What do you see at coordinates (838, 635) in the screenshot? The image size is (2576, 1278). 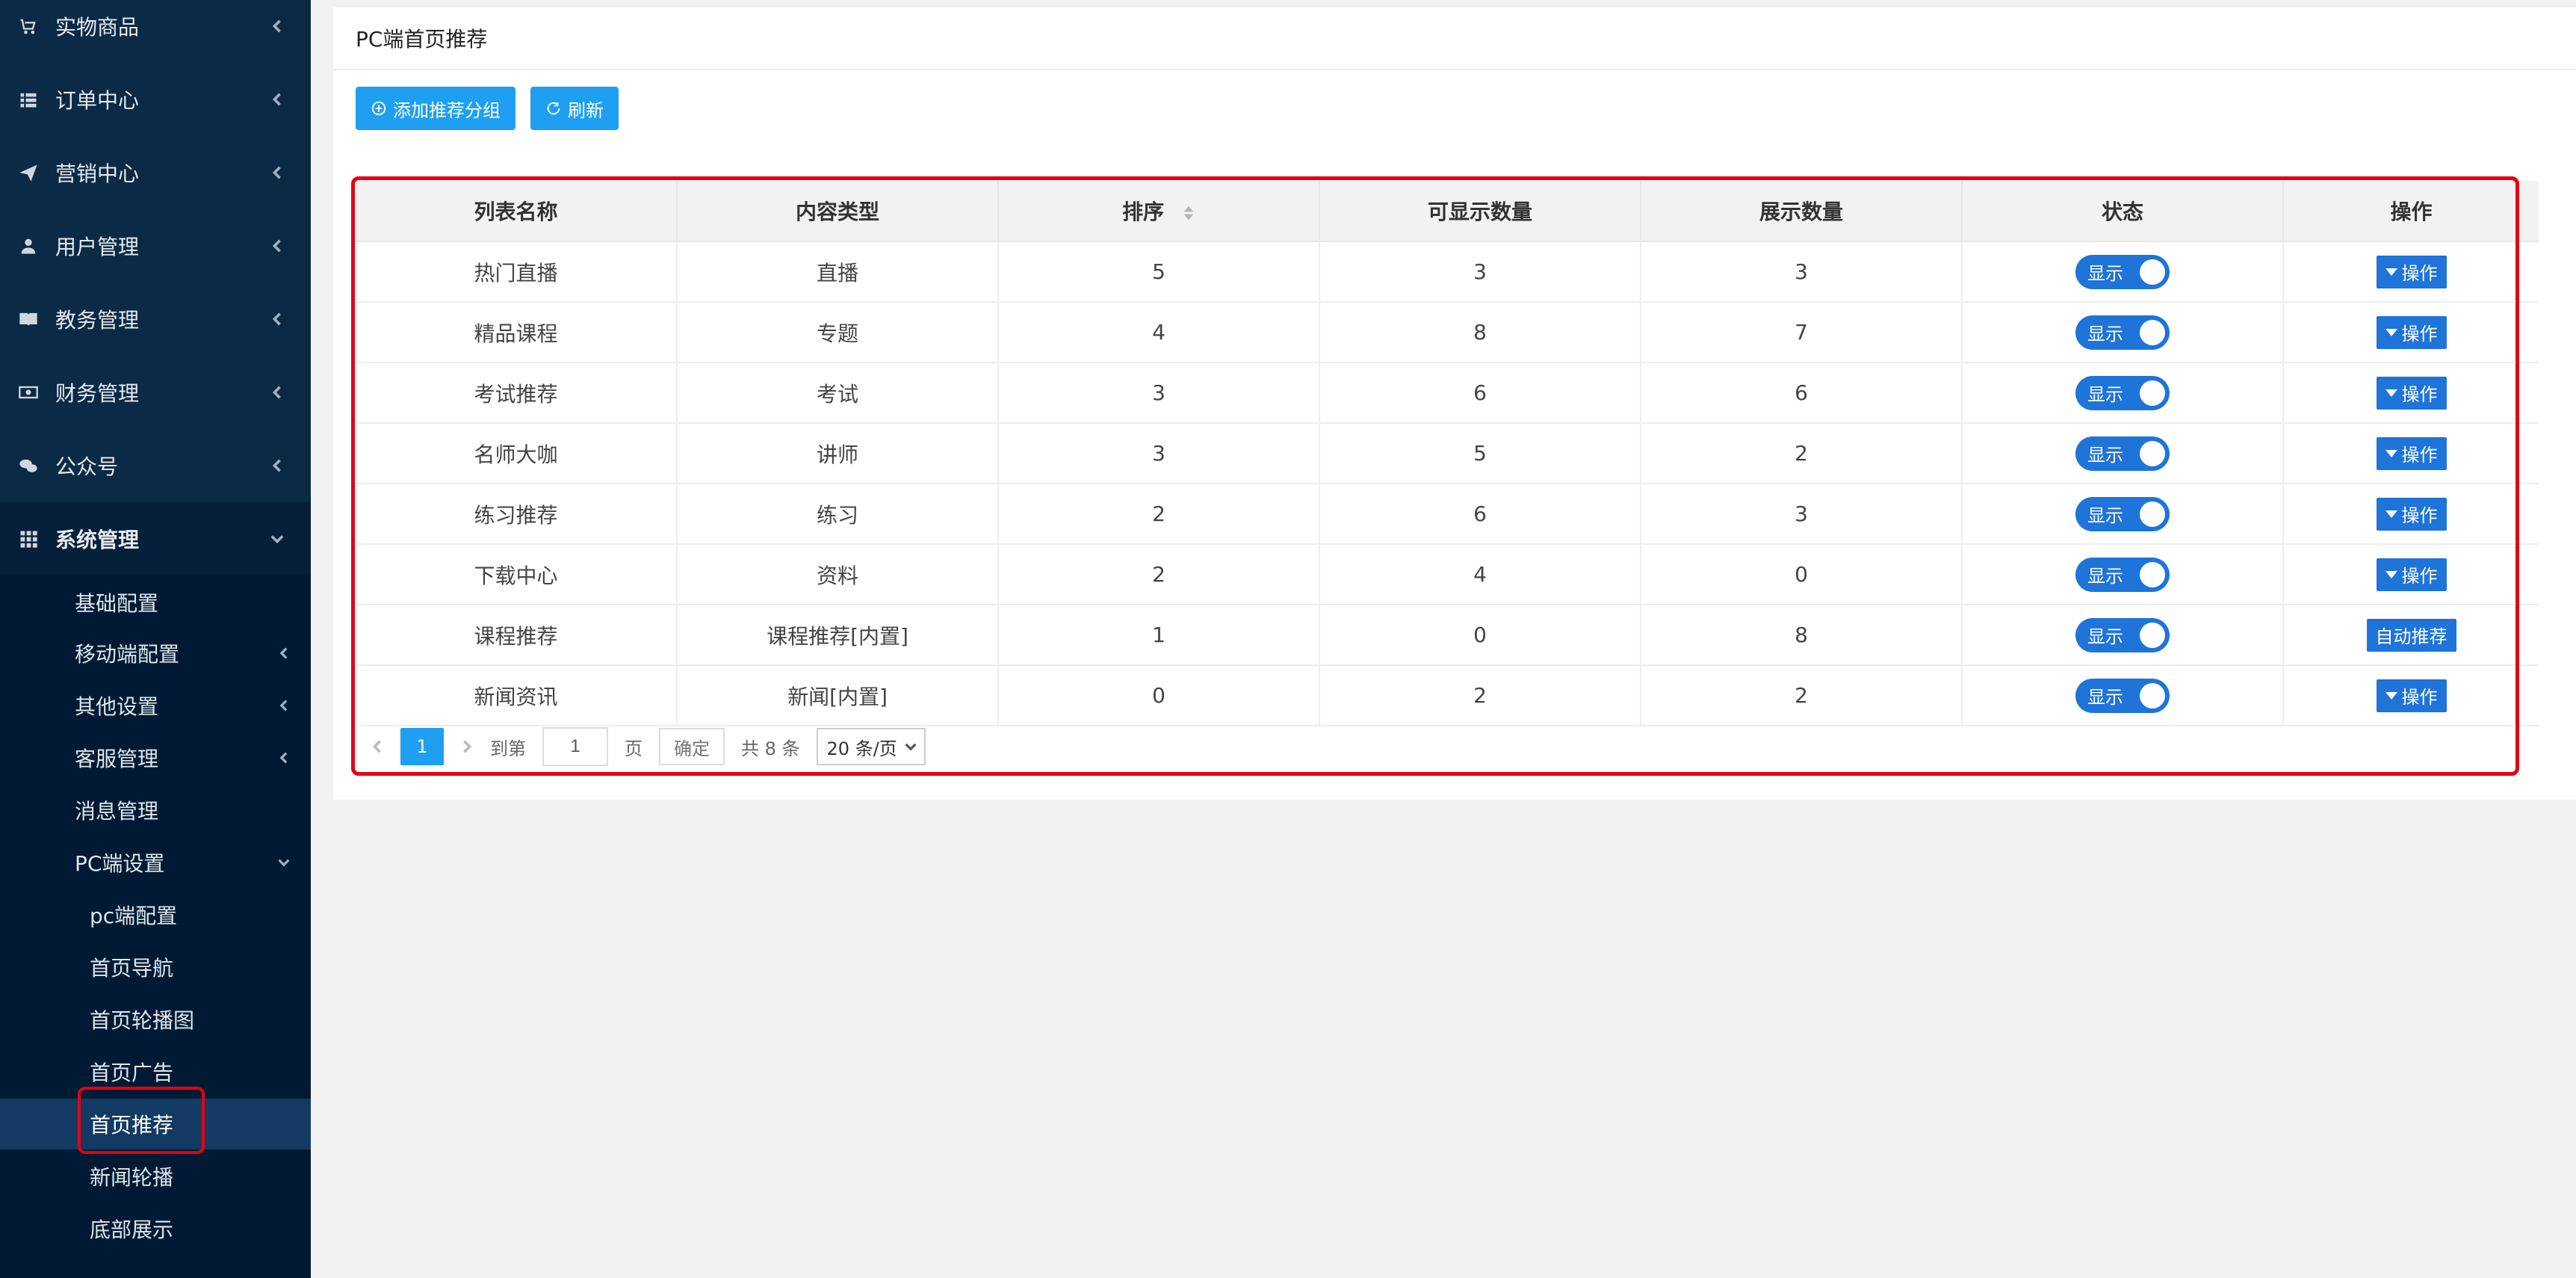 I see `cell-type: 课程推荐[内置]` at bounding box center [838, 635].